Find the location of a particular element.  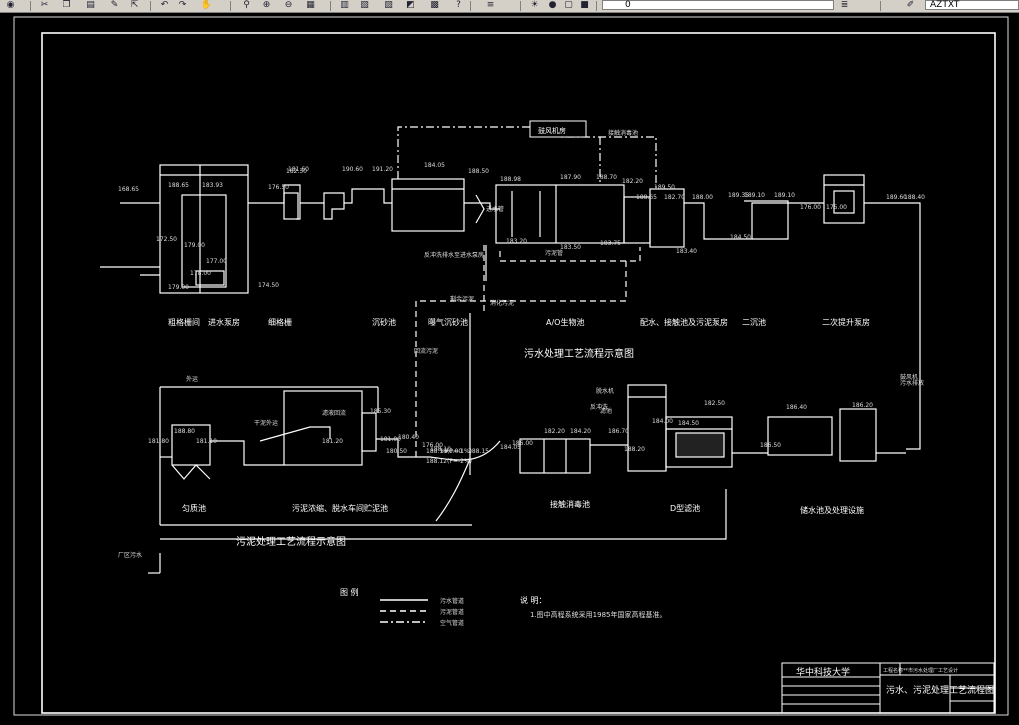

flow-note: 脱水机 is located at coordinates (605, 391).